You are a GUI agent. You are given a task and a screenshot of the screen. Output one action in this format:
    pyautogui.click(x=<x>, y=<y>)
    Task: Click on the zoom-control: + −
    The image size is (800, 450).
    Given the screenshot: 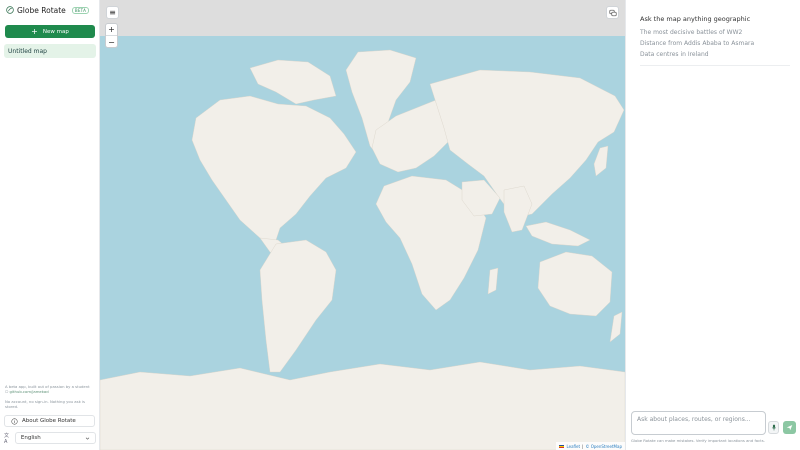 What is the action you would take?
    pyautogui.click(x=111, y=35)
    